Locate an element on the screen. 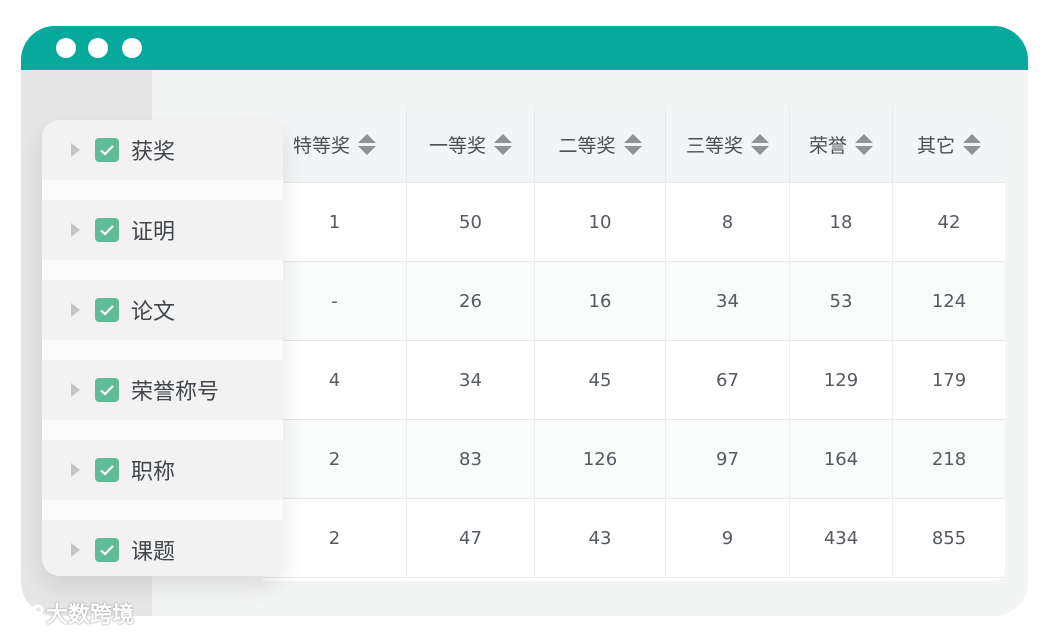 The height and width of the screenshot is (633, 1048). table-cell: 1 is located at coordinates (334, 222).